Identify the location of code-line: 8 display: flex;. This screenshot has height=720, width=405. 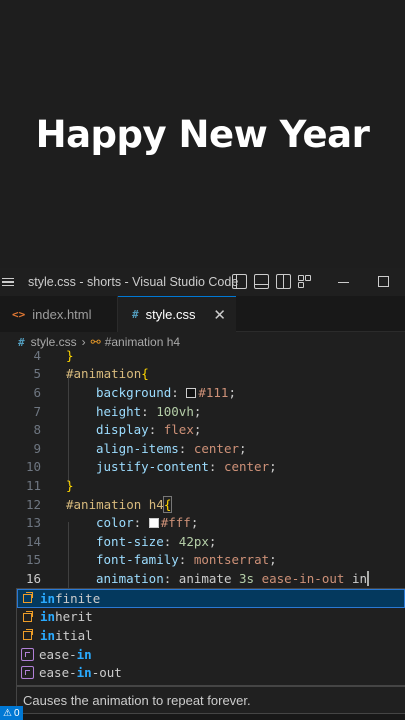
(117, 430).